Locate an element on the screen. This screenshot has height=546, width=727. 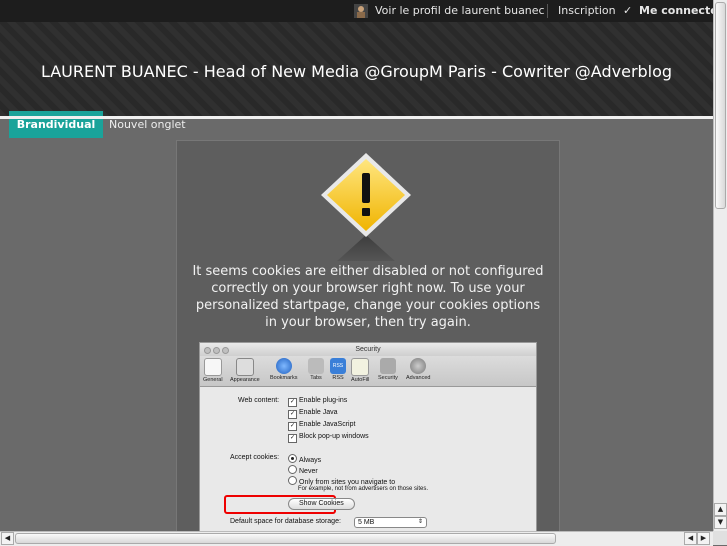
warning-icon is located at coordinates (366, 211).